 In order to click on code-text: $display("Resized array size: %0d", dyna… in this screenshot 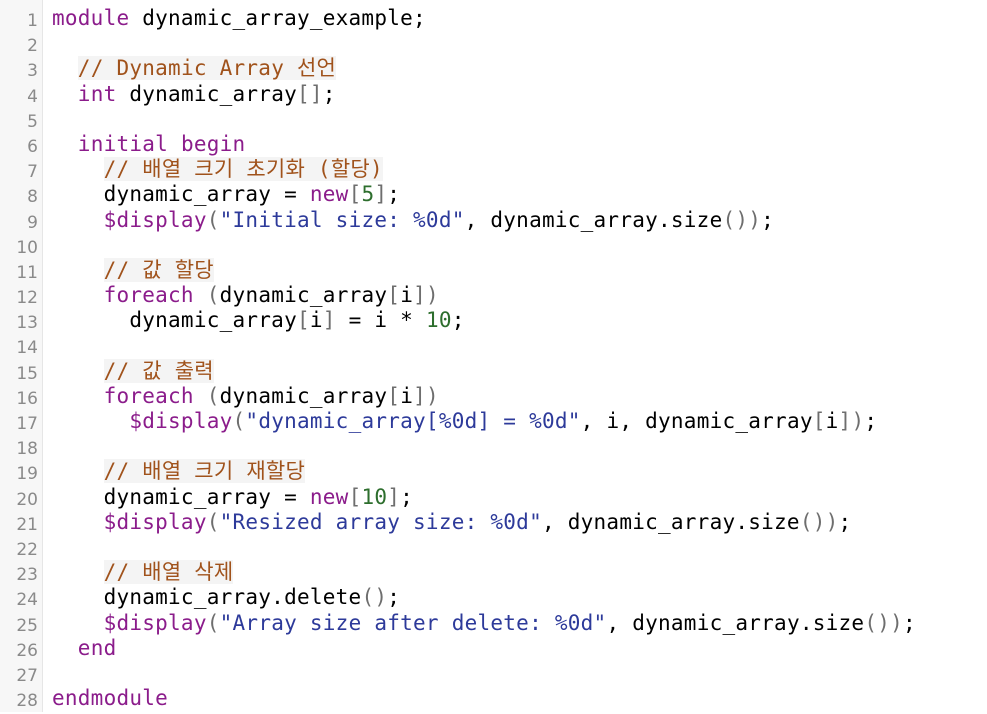, I will do `click(452, 522)`.